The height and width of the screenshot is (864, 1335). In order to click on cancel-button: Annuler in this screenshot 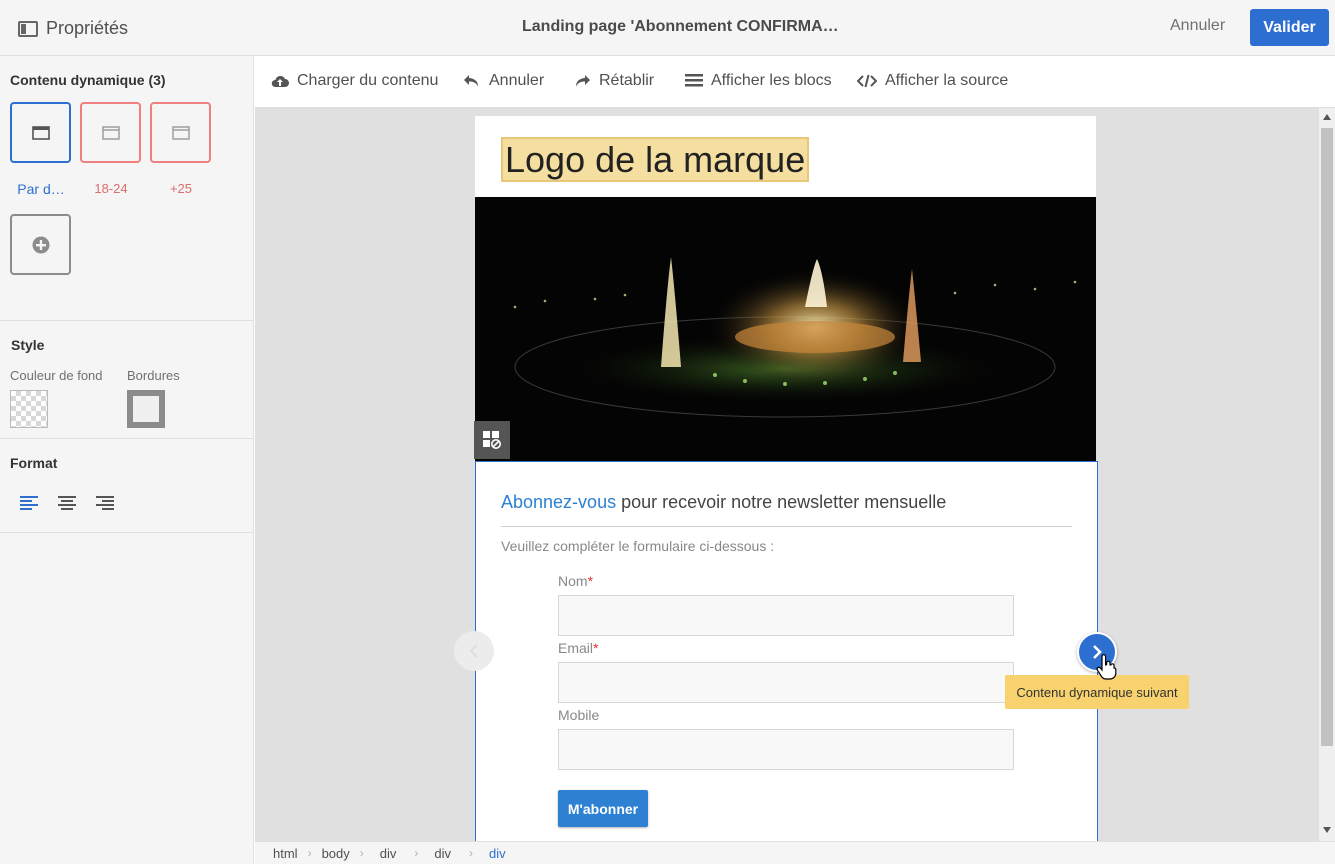, I will do `click(1197, 26)`.